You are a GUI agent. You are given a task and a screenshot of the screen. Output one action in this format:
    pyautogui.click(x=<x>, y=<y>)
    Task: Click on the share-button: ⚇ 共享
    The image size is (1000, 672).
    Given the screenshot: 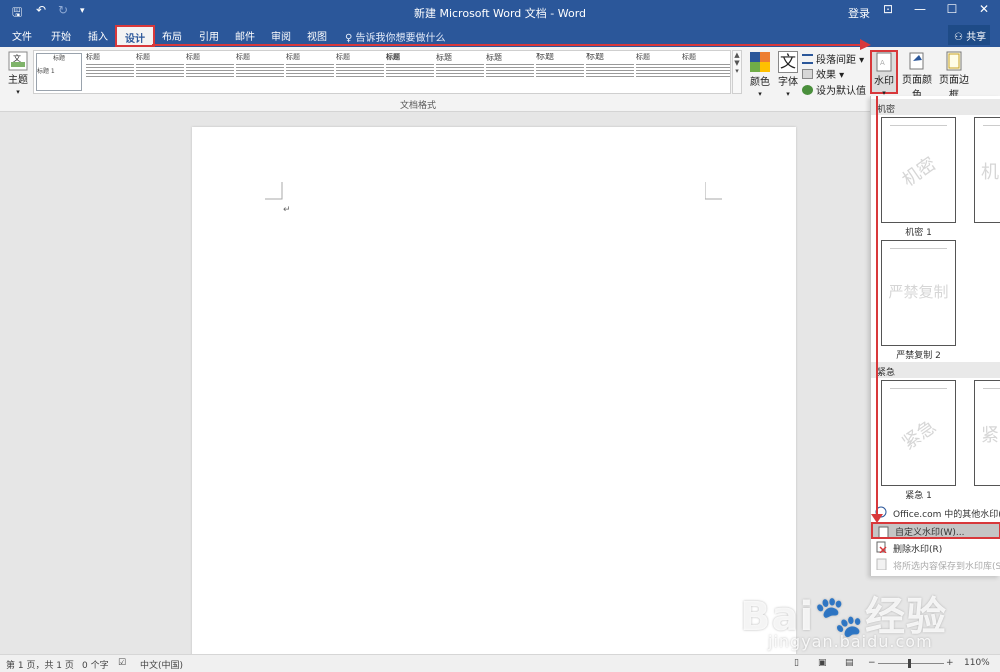 What is the action you would take?
    pyautogui.click(x=969, y=35)
    